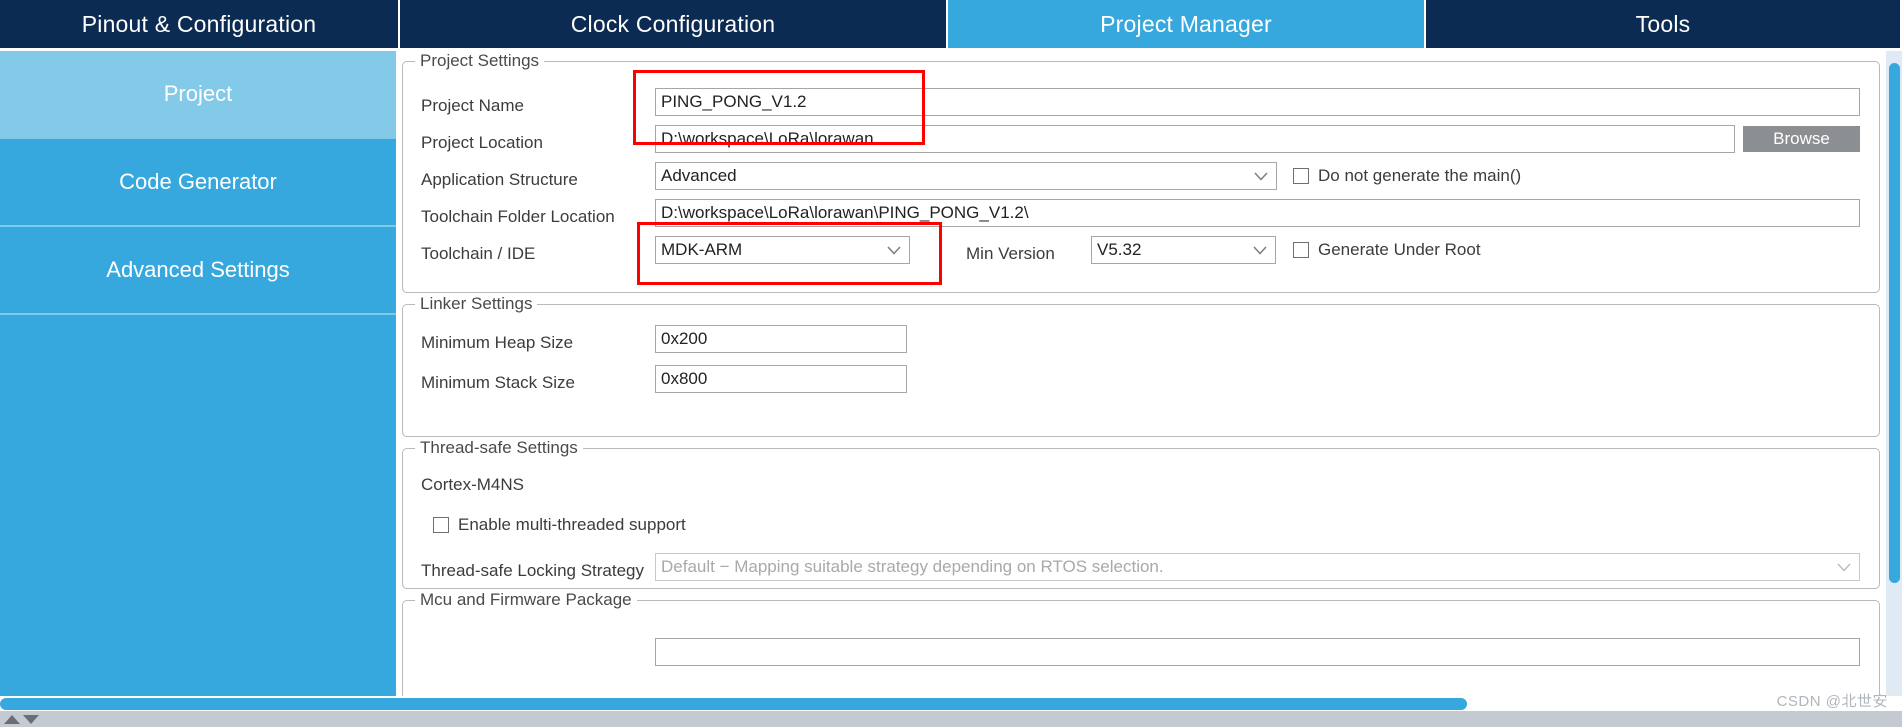  What do you see at coordinates (572, 524) in the screenshot?
I see `enable-multithreaded-support-label: Enable multi-threaded support` at bounding box center [572, 524].